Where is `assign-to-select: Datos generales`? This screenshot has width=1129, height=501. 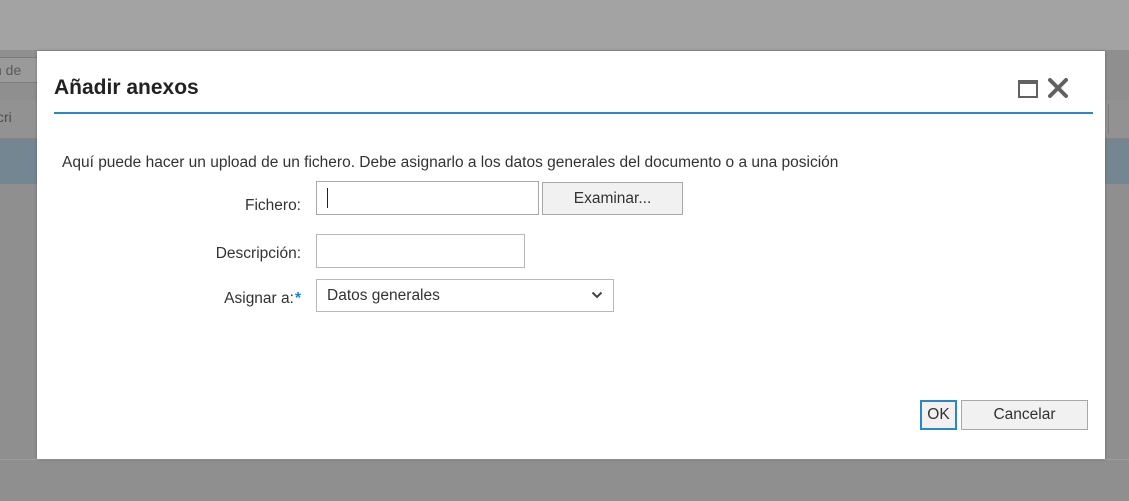
assign-to-select: Datos generales is located at coordinates (465, 295).